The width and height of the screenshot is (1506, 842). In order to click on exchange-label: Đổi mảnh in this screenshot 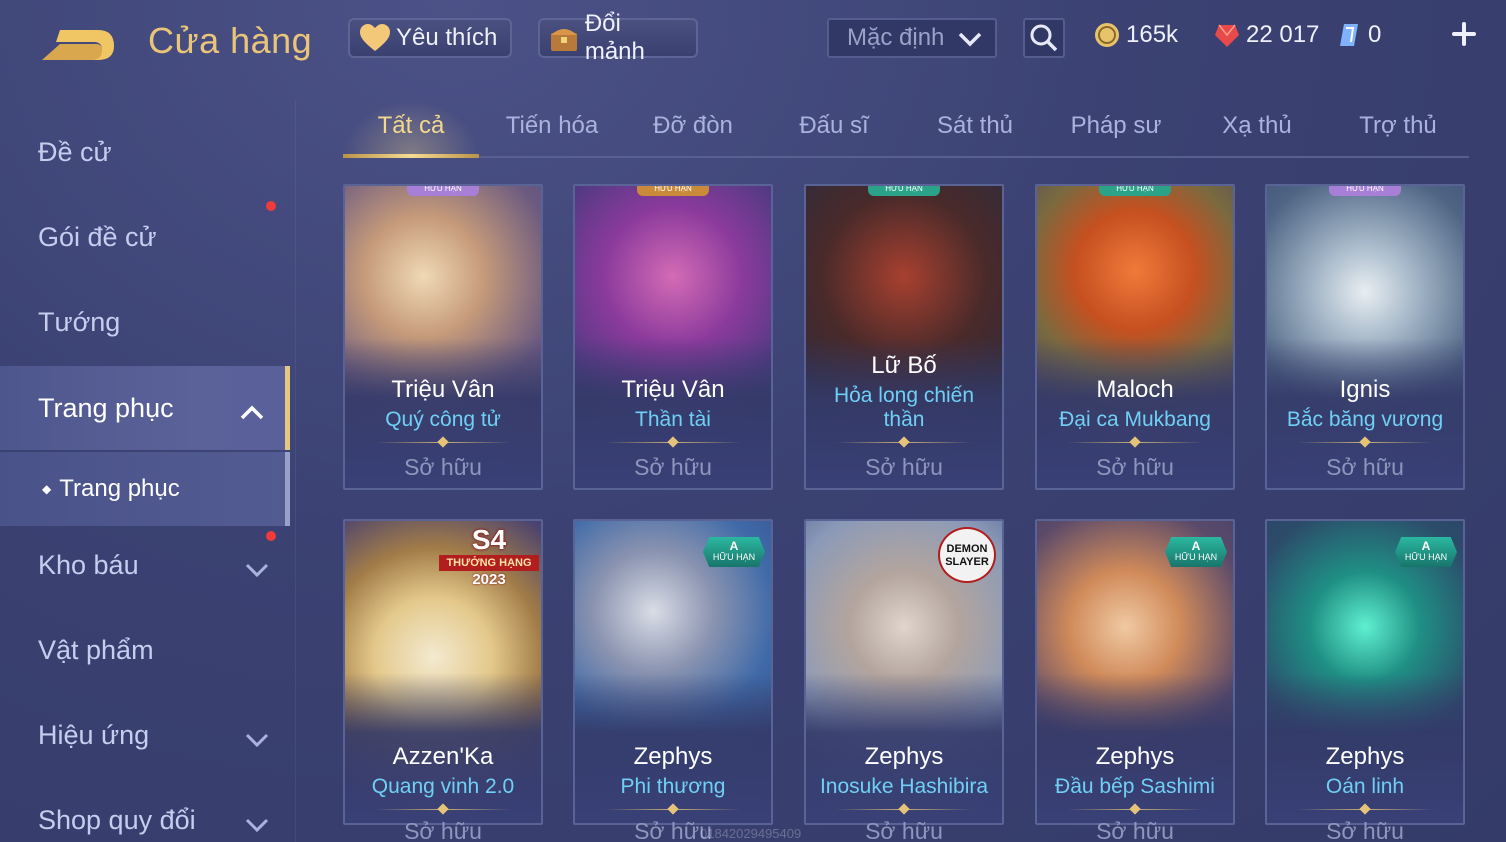, I will do `click(614, 37)`.